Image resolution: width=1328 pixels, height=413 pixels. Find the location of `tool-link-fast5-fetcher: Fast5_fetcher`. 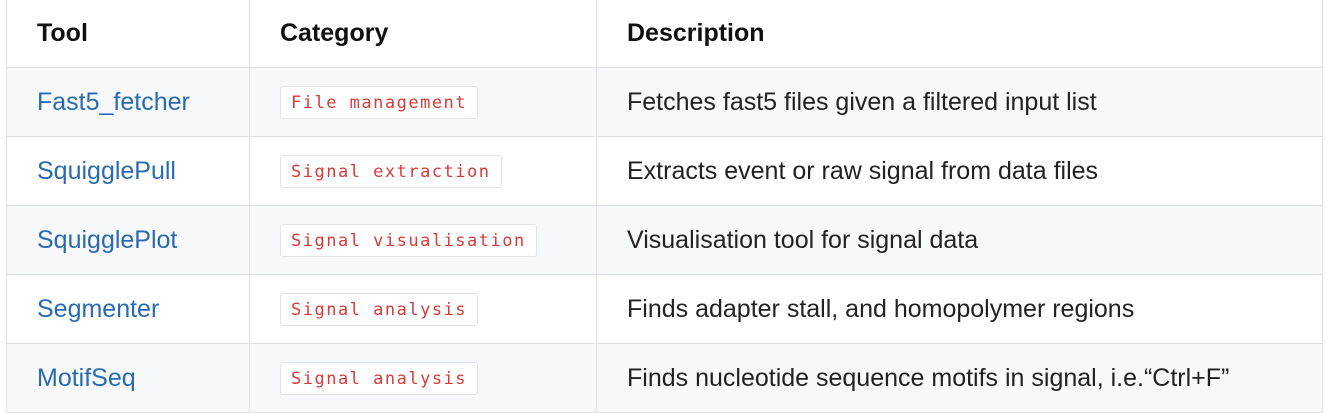

tool-link-fast5-fetcher: Fast5_fetcher is located at coordinates (113, 102).